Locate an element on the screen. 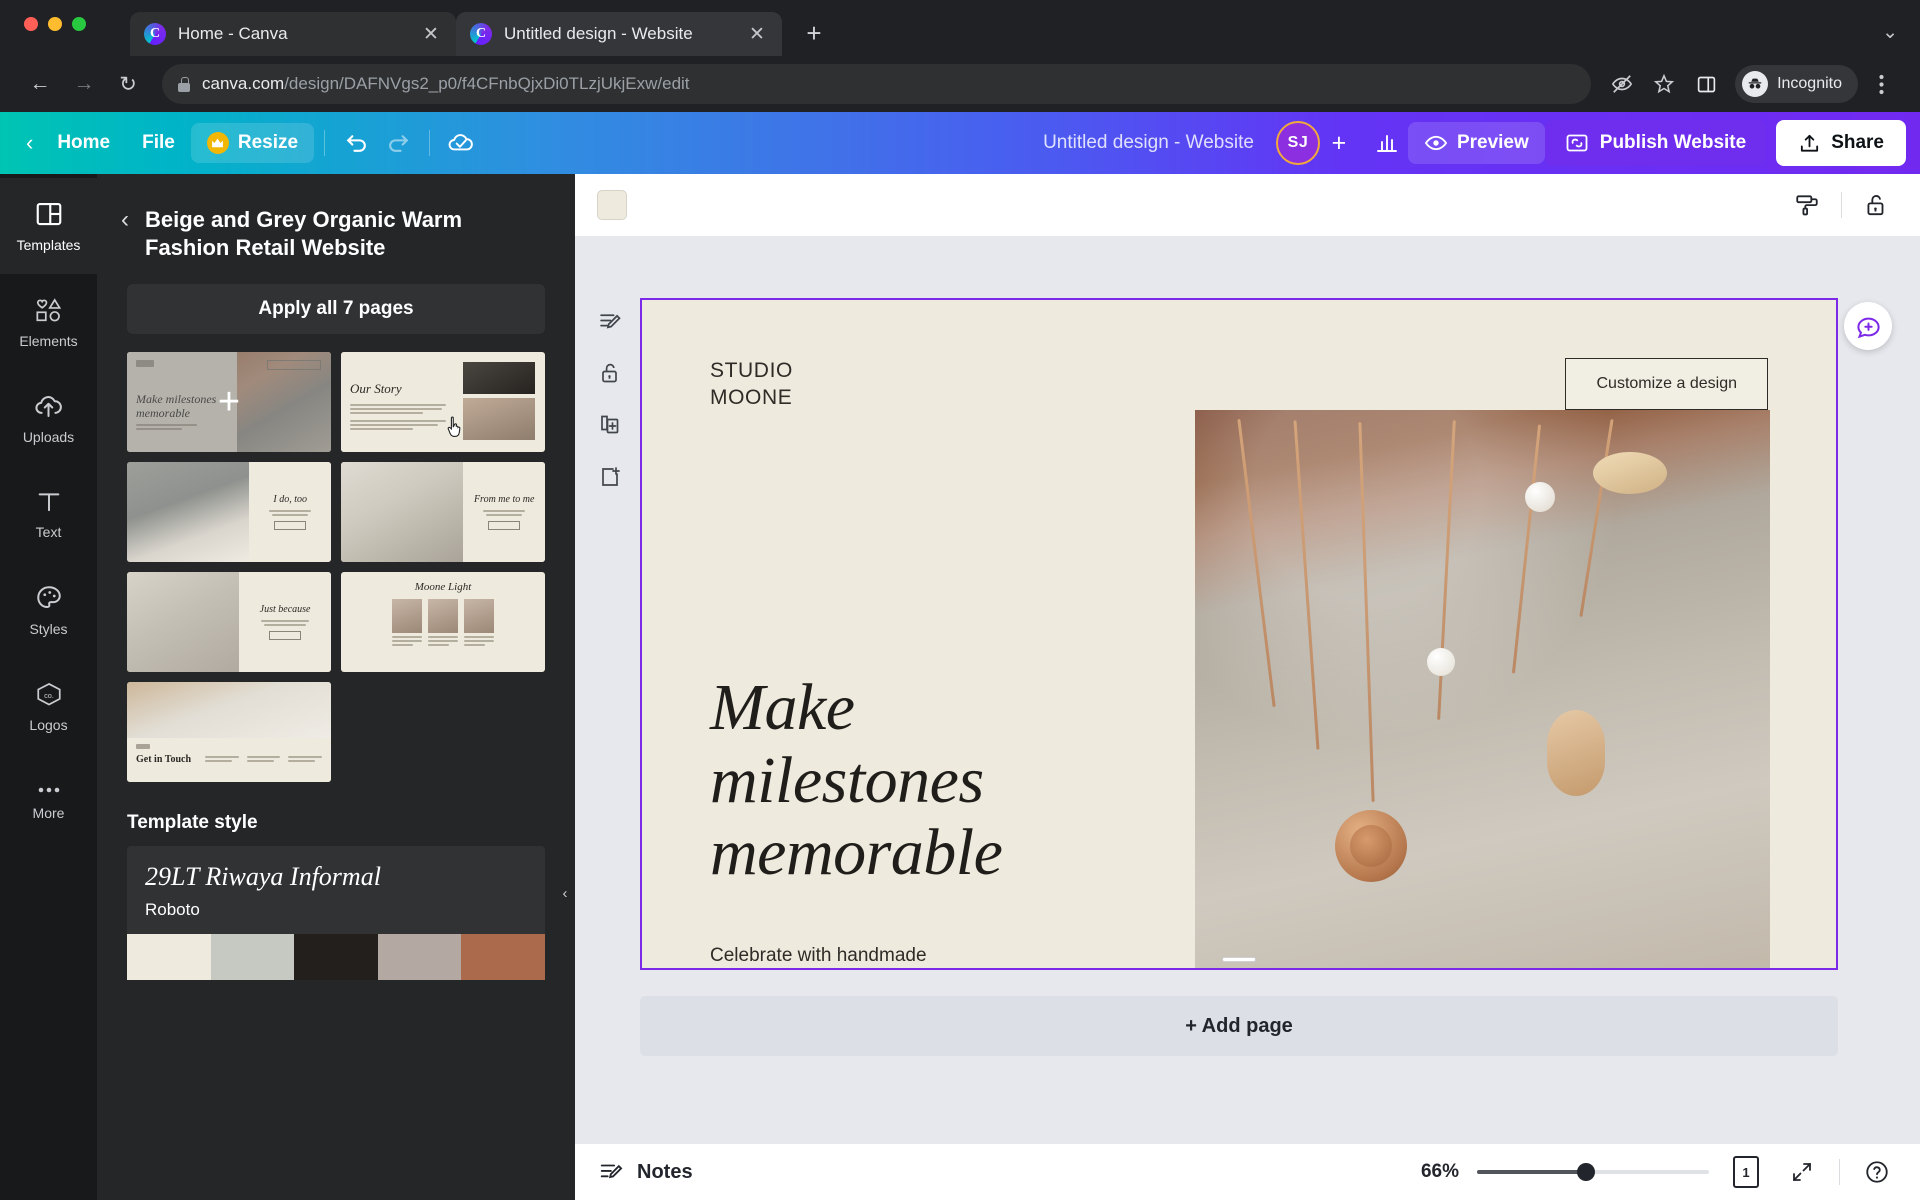 The width and height of the screenshot is (1920, 1200). template-thumbnail: Just because is located at coordinates (229, 622).